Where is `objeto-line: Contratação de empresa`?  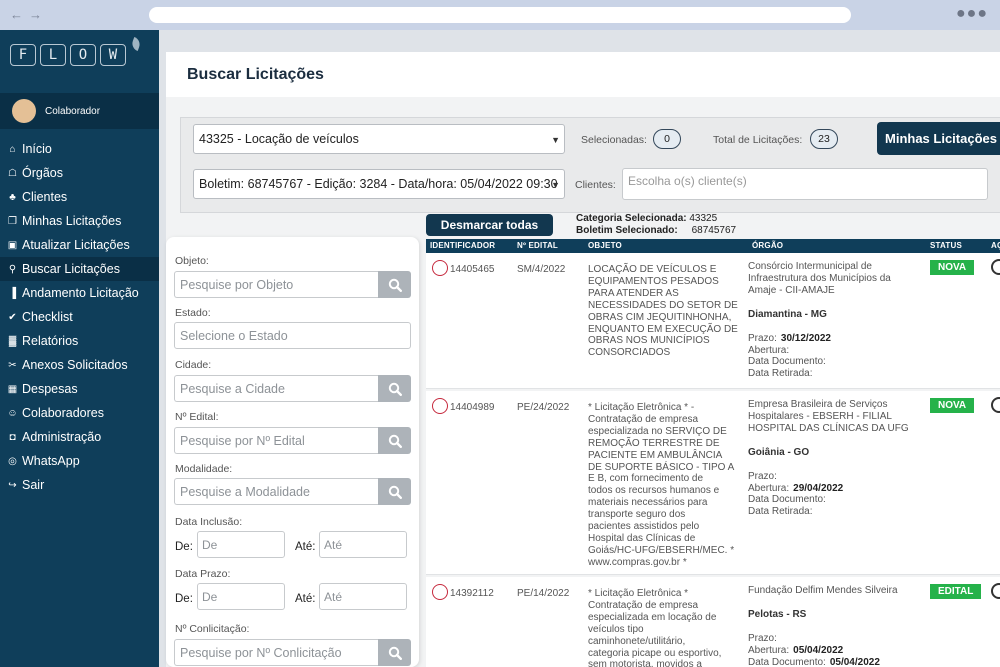
objeto-line: Contratação de empresa is located at coordinates (643, 419).